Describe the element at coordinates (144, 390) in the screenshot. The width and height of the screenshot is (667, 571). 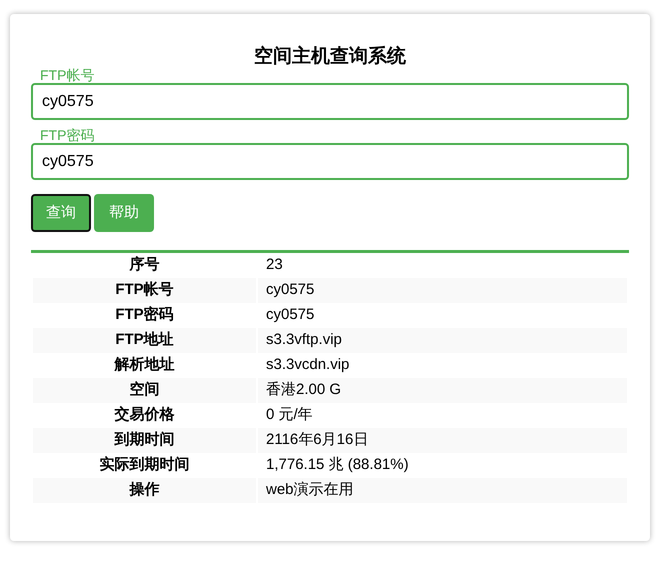
I see `table-cell: 空间` at that location.